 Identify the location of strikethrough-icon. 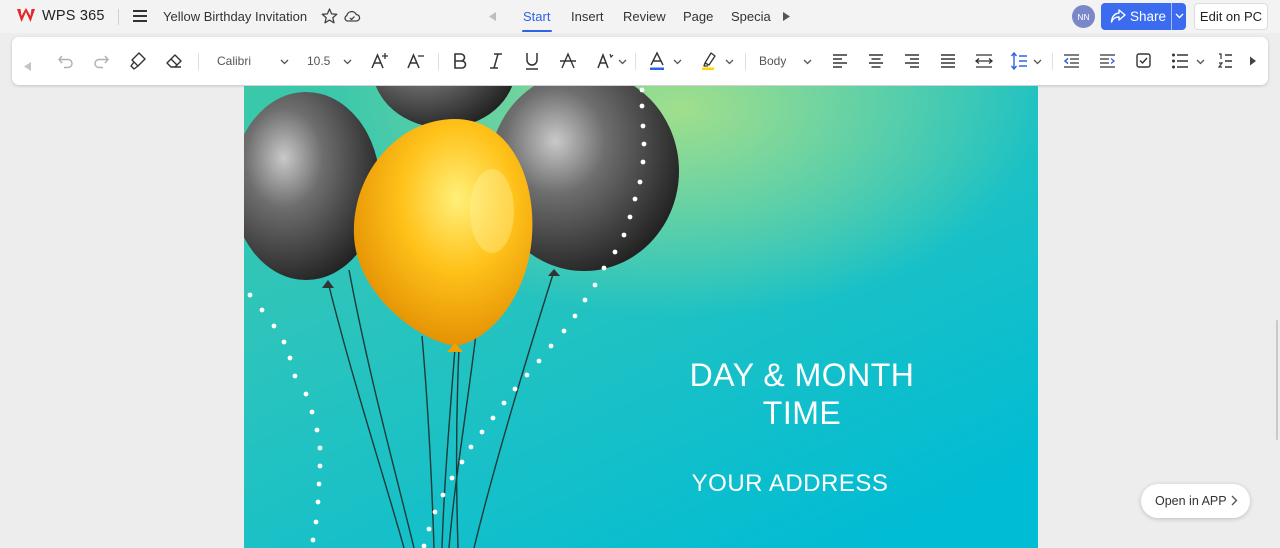
(568, 61).